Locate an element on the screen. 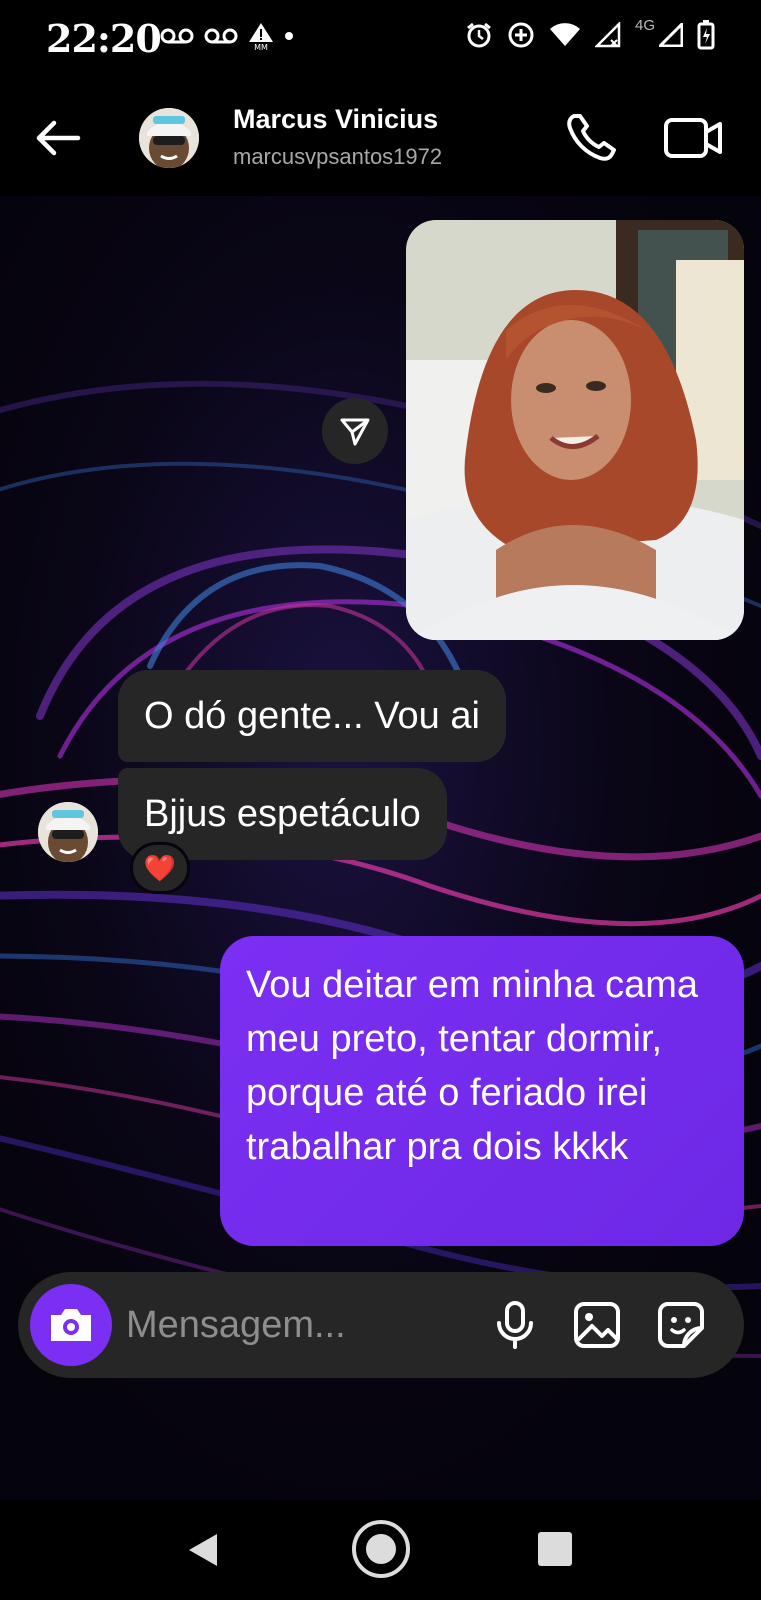  microphone-icon is located at coordinates (515, 1325).